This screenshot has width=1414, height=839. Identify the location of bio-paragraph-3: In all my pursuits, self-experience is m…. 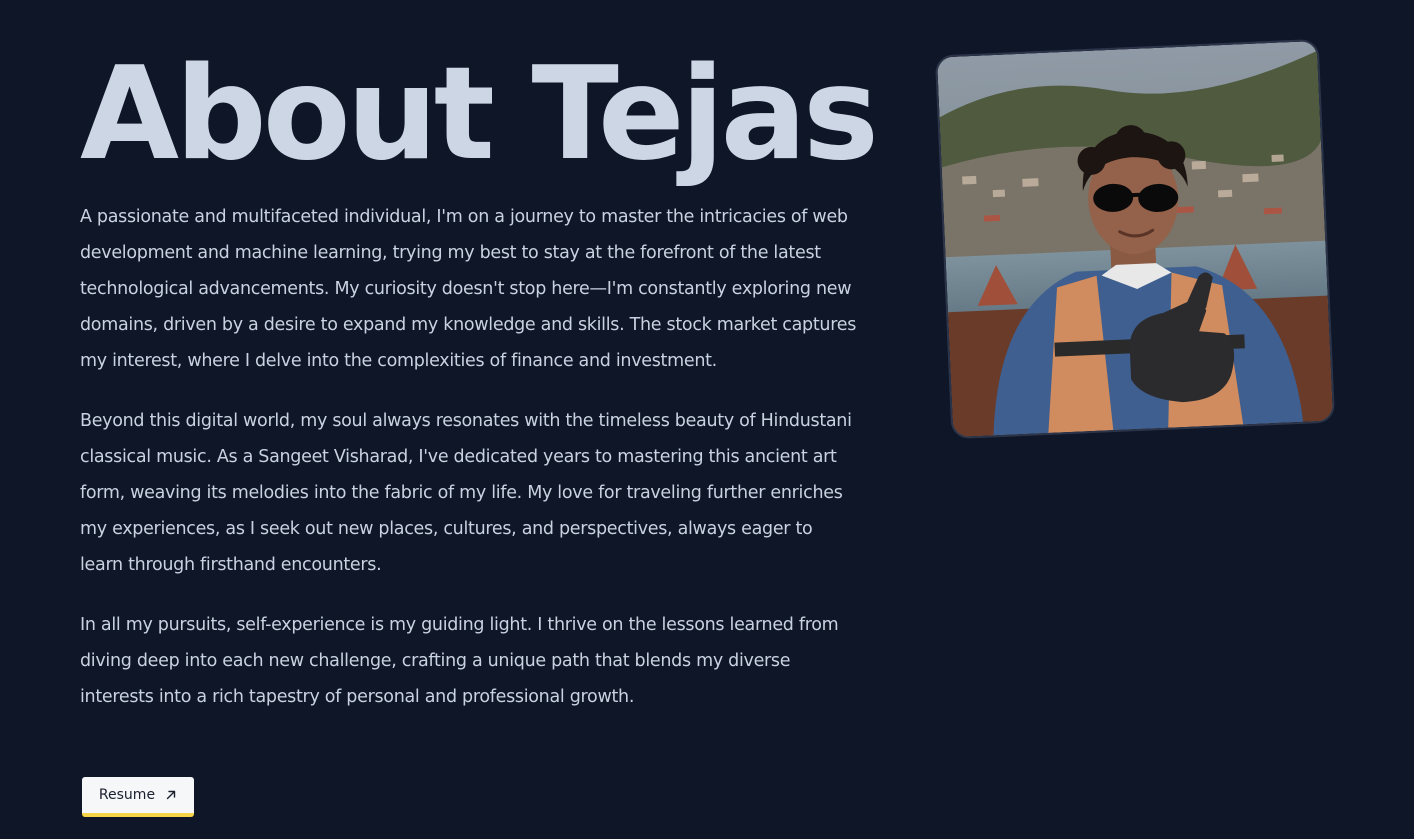
(459, 661).